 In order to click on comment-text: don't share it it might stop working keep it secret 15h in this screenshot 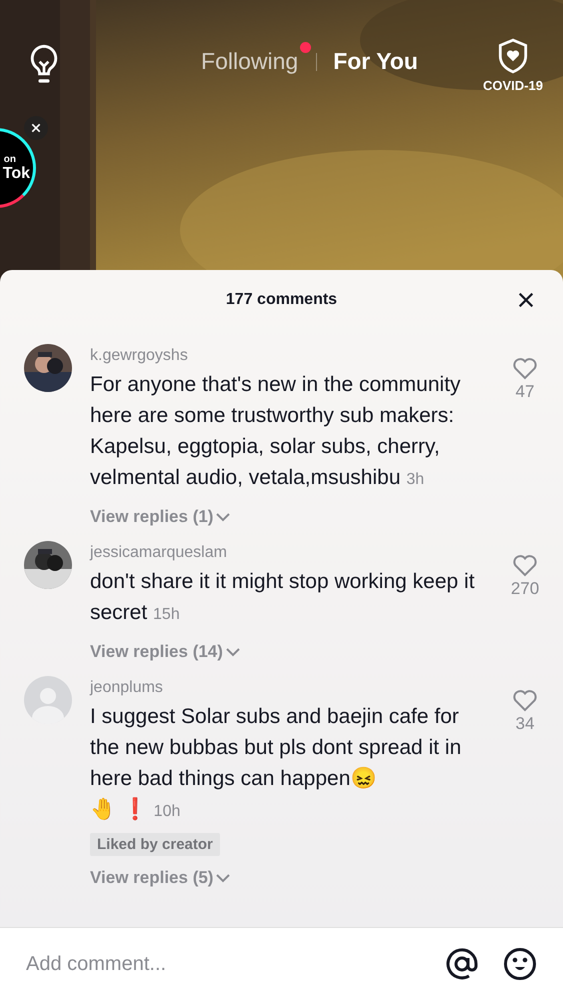, I will do `click(283, 597)`.